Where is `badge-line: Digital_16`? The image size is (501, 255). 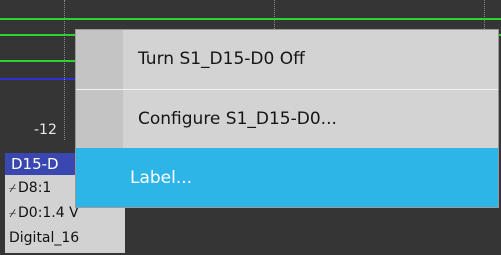 badge-line: Digital_16 is located at coordinates (44, 238).